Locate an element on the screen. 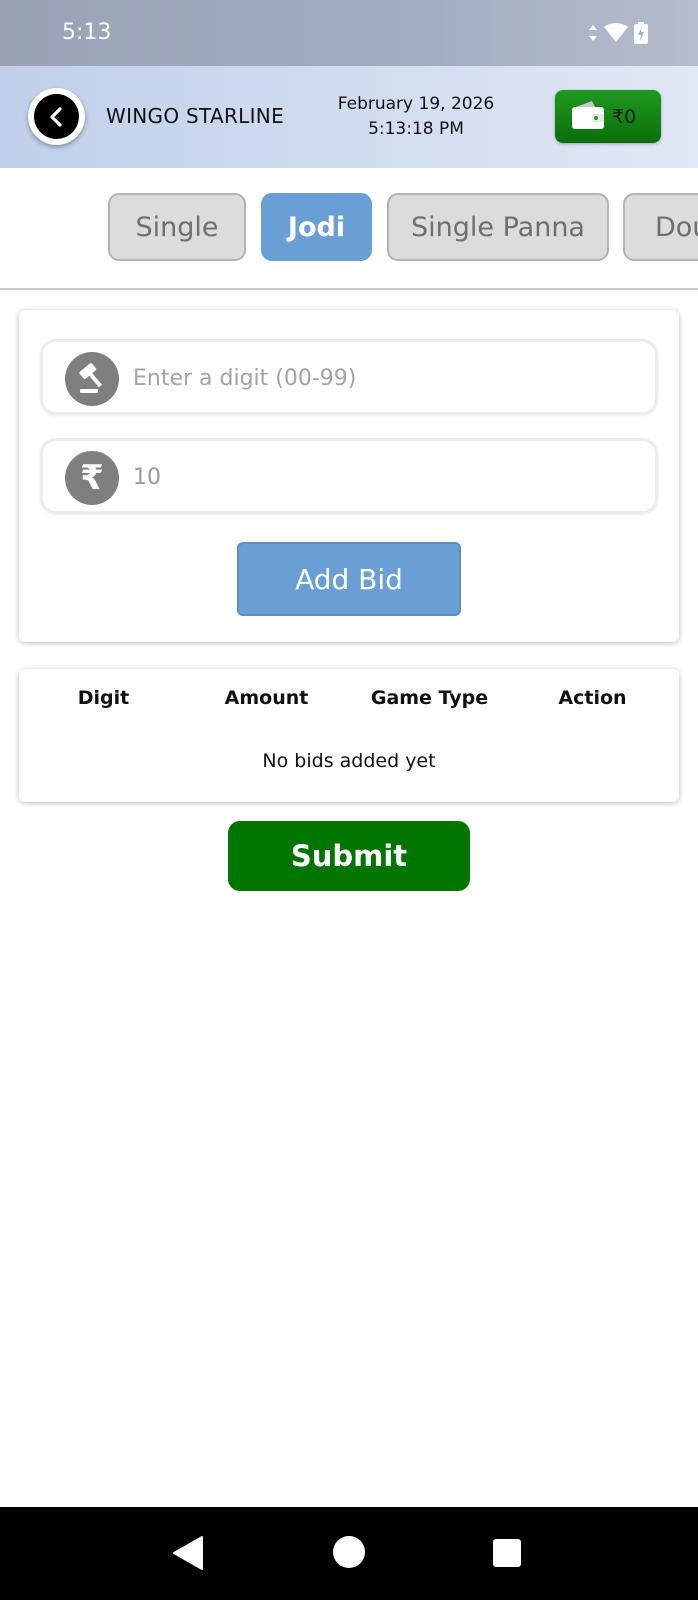 This screenshot has width=698, height=1600. amount-field: ₹ is located at coordinates (349, 476).